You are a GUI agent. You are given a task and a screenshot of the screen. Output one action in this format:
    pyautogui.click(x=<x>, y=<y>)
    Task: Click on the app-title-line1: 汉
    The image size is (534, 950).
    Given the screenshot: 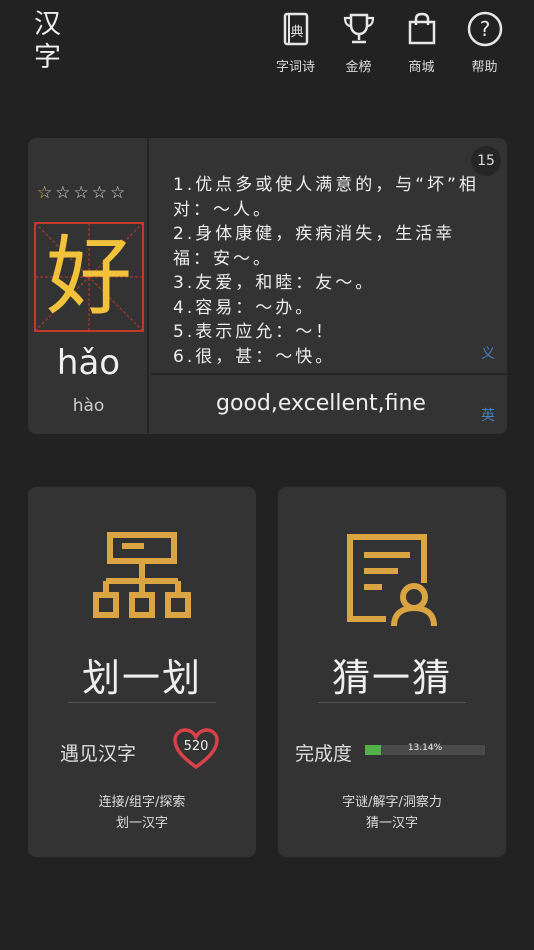 What is the action you would take?
    pyautogui.click(x=47, y=24)
    